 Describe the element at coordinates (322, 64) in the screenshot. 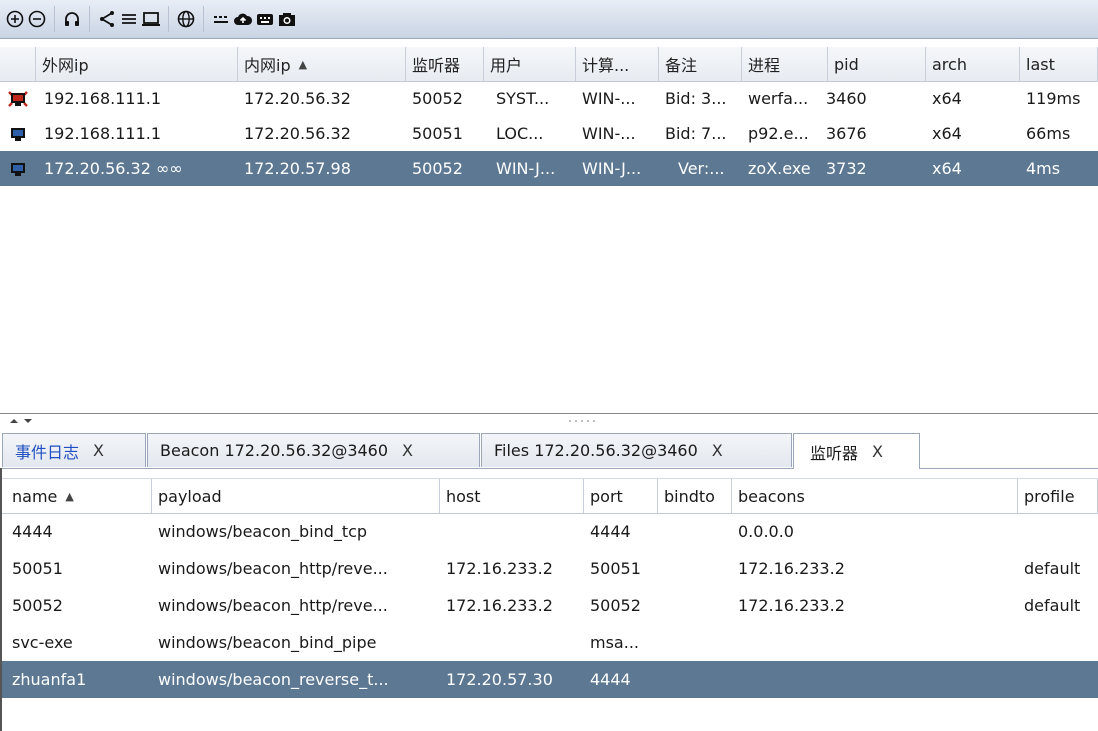

I see `header-internal-ip: 内网ip ▲` at that location.